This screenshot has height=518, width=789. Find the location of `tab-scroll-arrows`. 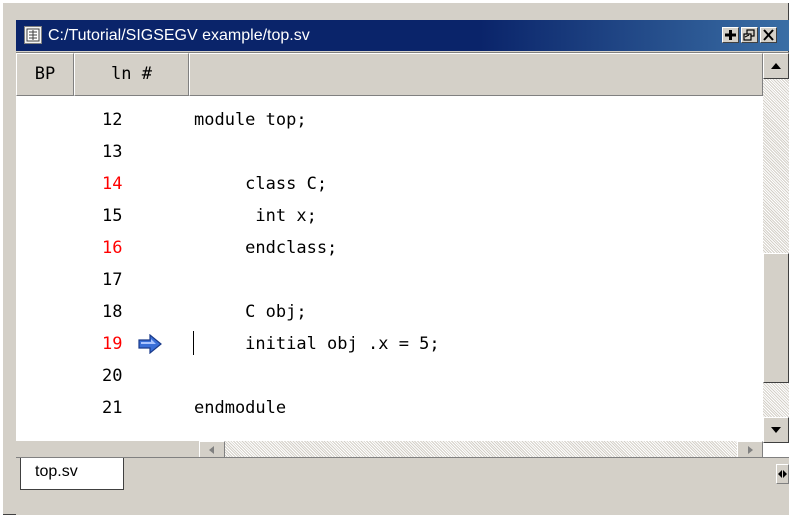

tab-scroll-arrows is located at coordinates (782, 474).